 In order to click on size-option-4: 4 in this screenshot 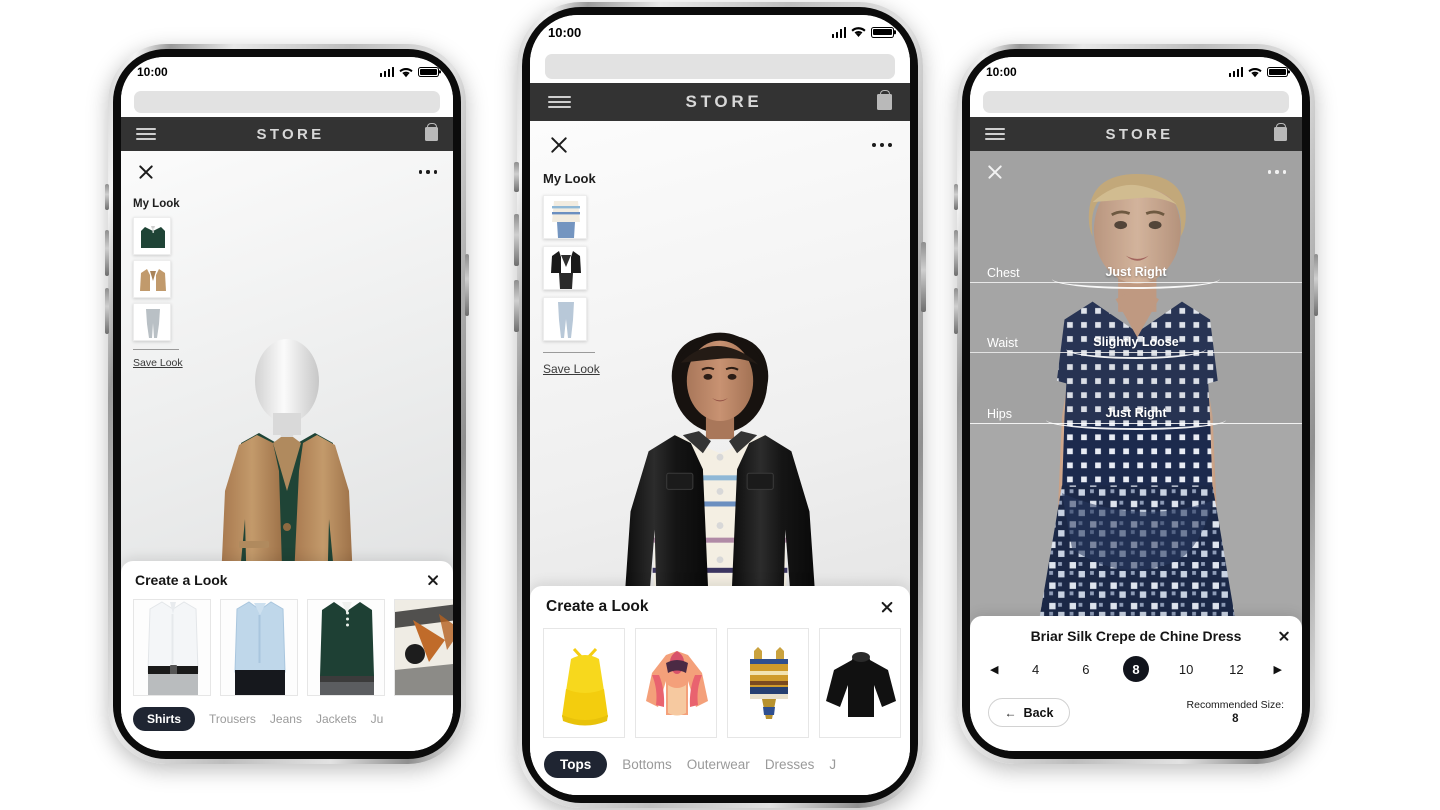, I will do `click(1036, 669)`.